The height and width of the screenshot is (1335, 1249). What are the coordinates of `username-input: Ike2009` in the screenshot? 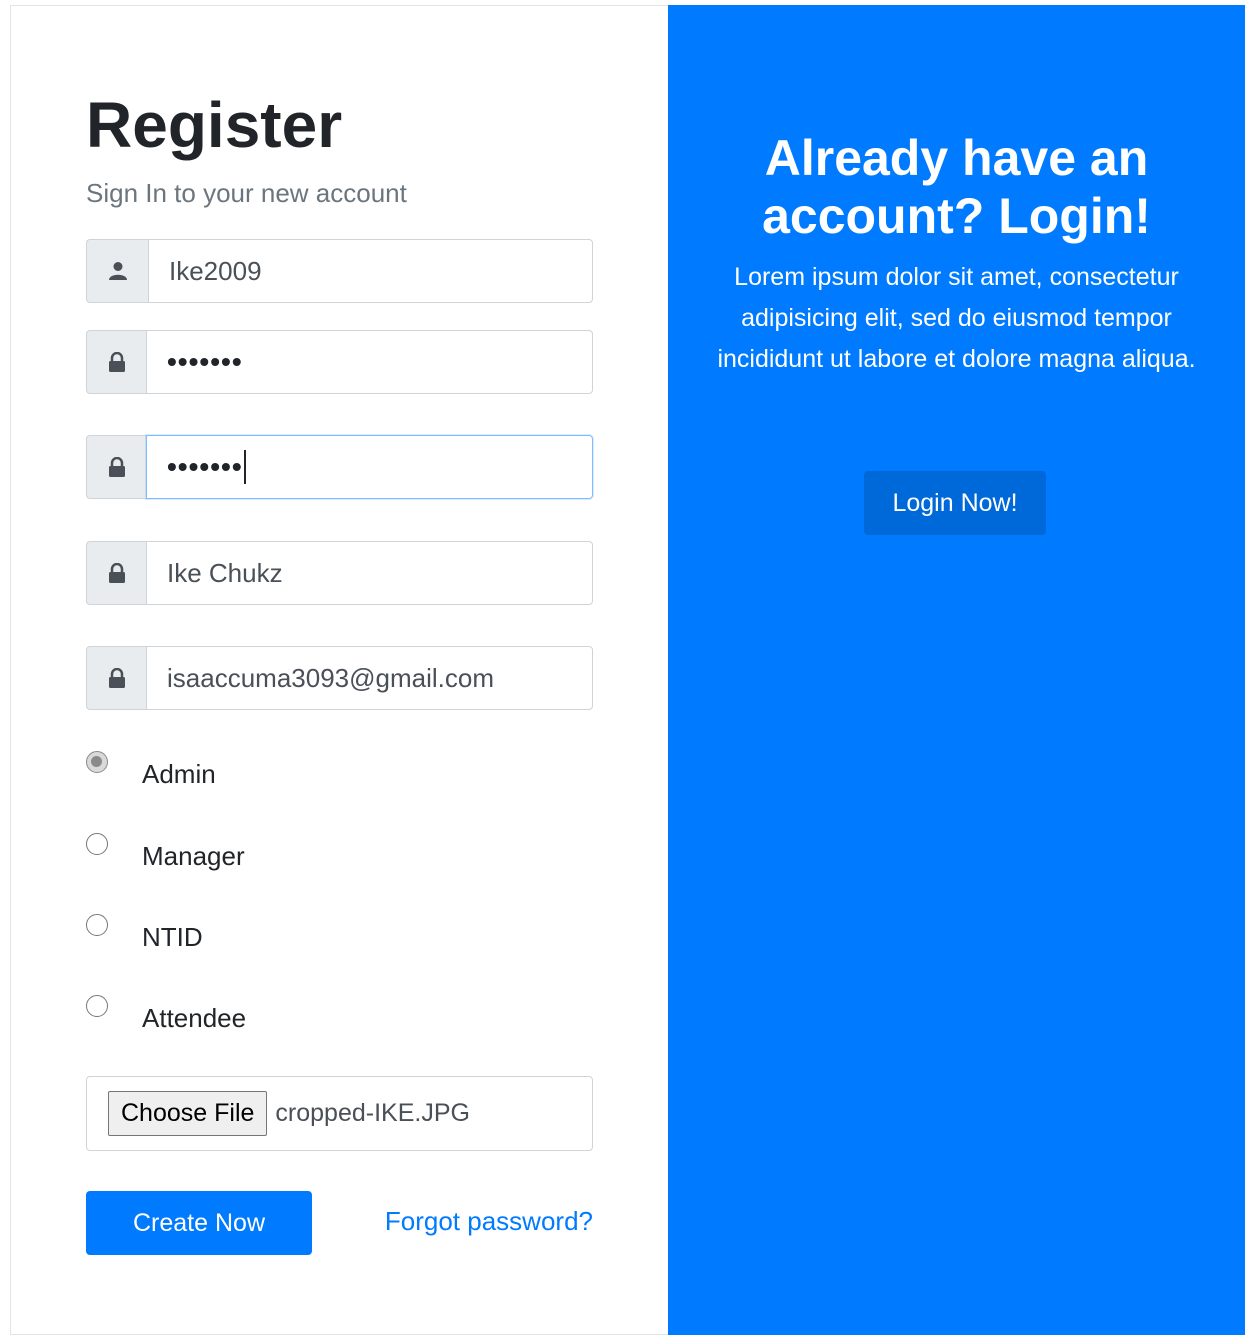 It's located at (370, 271).